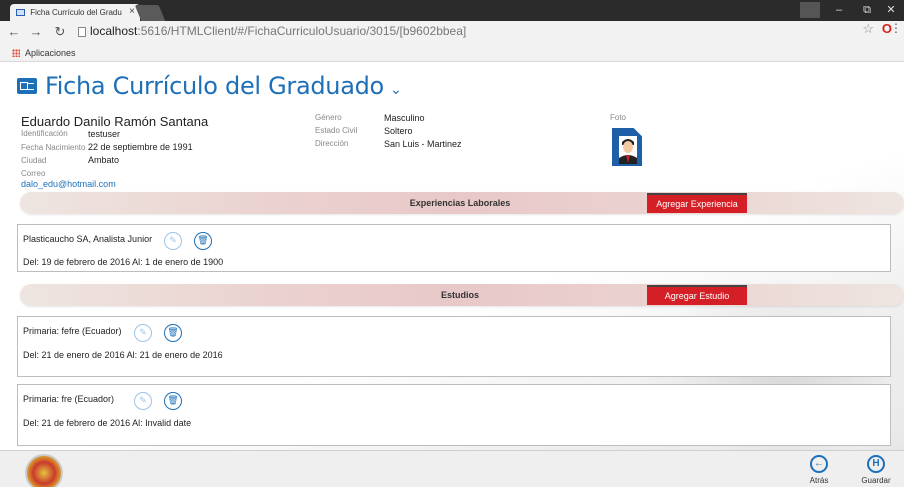 Image resolution: width=904 pixels, height=487 pixels. Describe the element at coordinates (44, 470) in the screenshot. I see `university-seal-logo` at that location.